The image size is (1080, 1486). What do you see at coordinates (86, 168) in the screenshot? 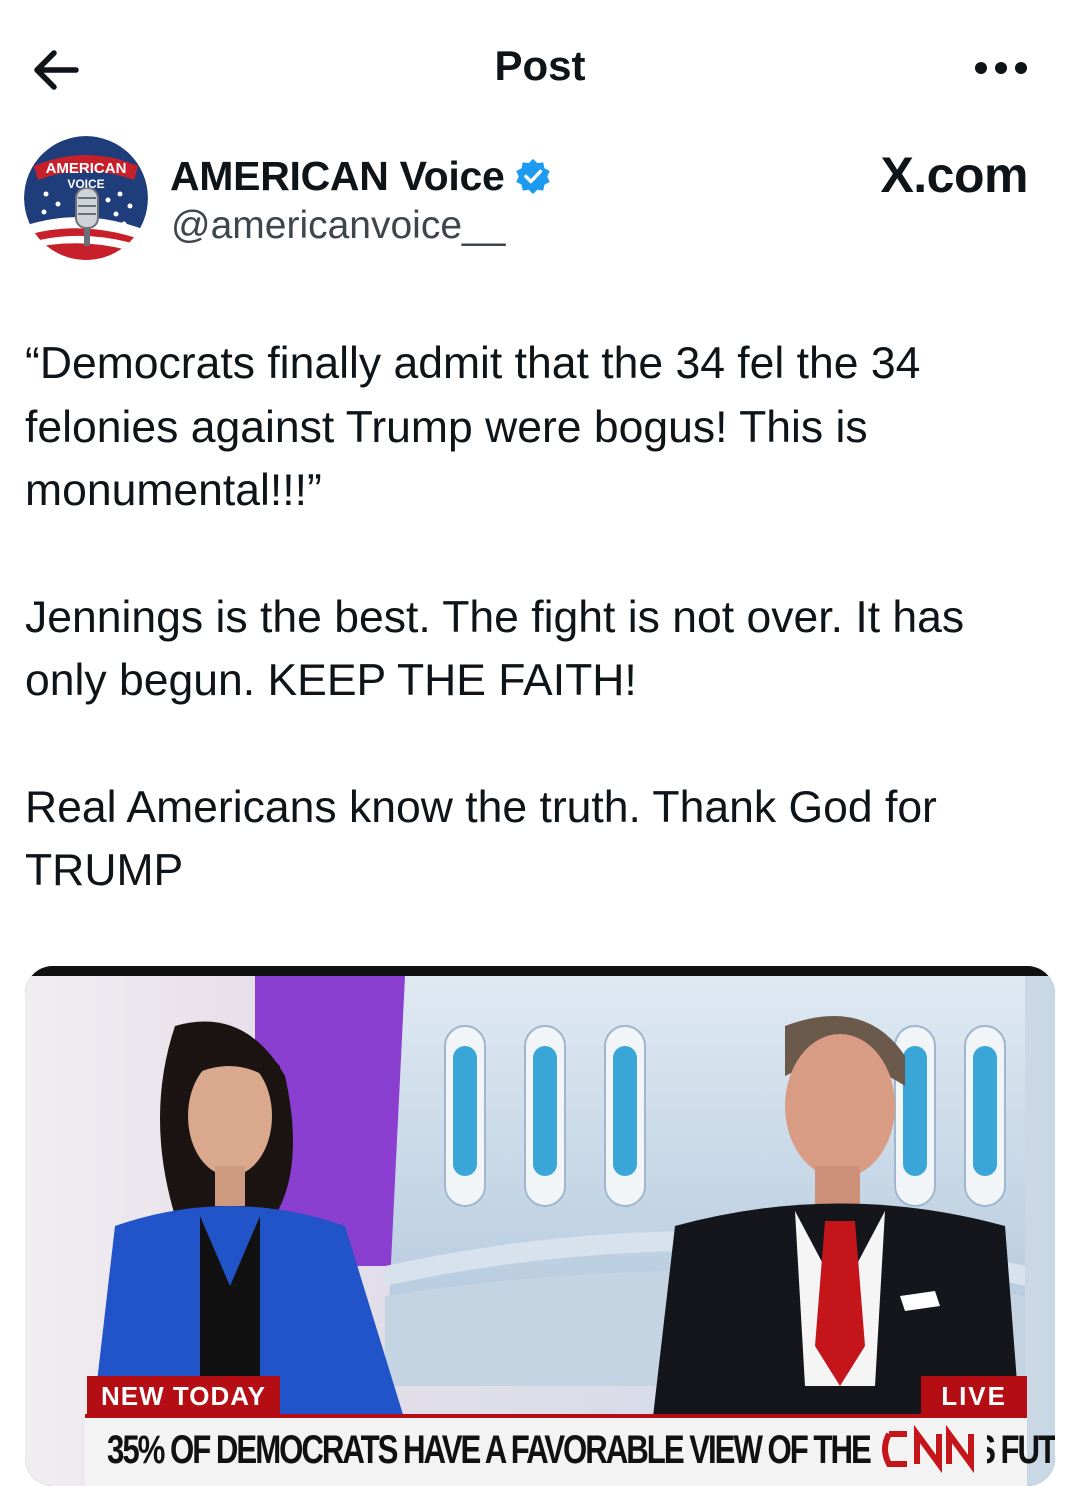
I see `svg-text: AMERICAN` at bounding box center [86, 168].